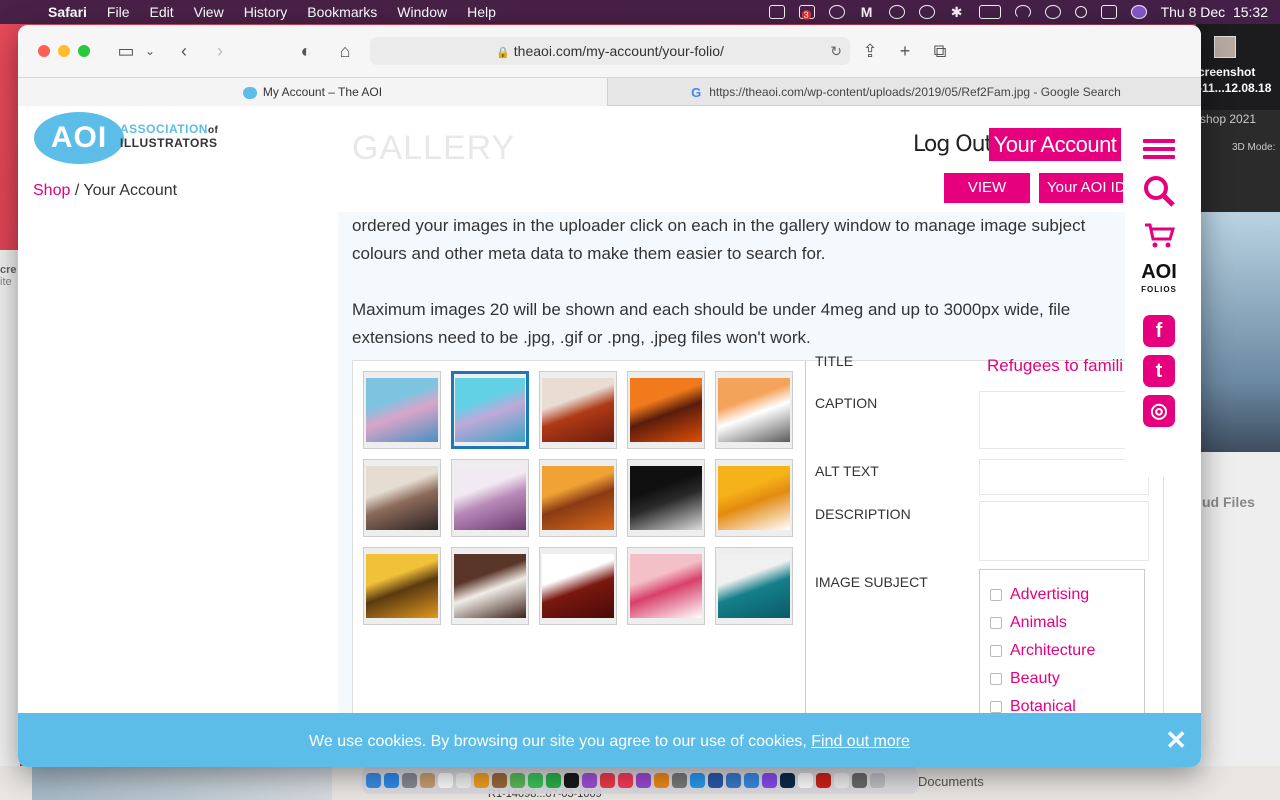 The width and height of the screenshot is (1280, 800). I want to click on gallery-thumbnail-orange-tree, so click(666, 410).